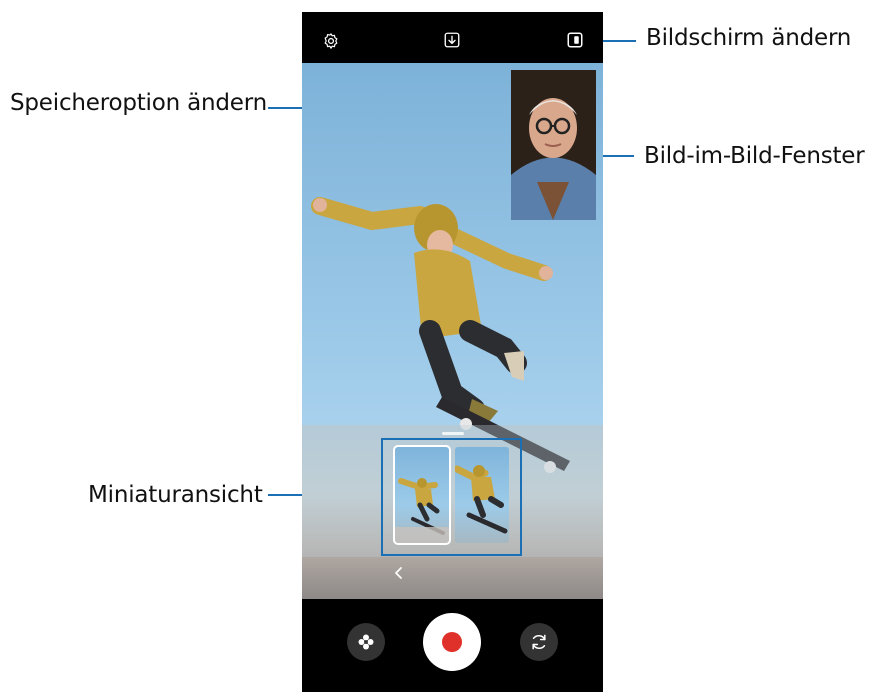 The height and width of the screenshot is (692, 872). I want to click on pip-window, so click(553, 145).